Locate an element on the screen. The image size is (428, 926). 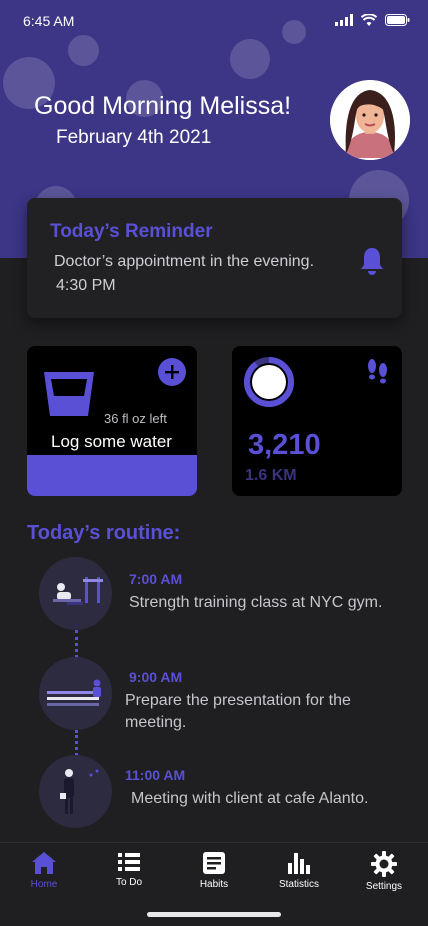
routine-image-presentation is located at coordinates (75, 693).